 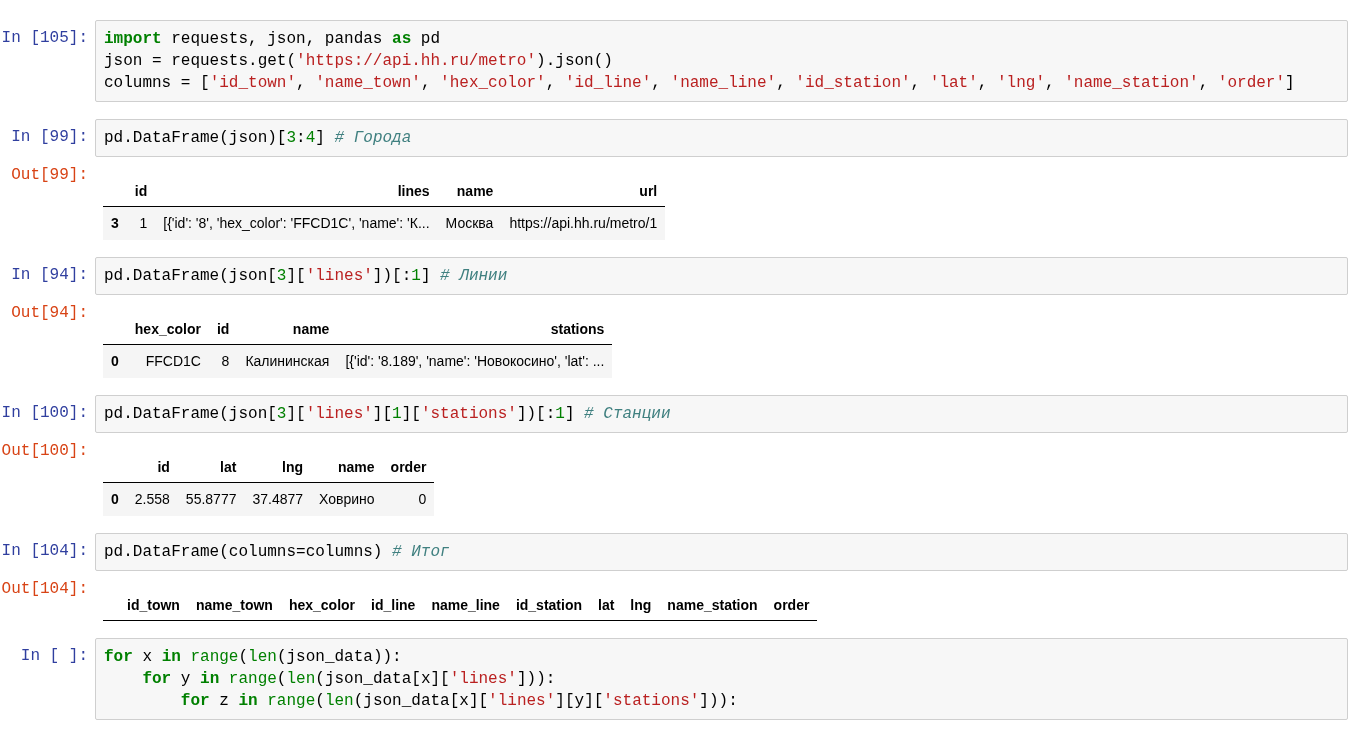 I want to click on column-header: stations, so click(x=475, y=330).